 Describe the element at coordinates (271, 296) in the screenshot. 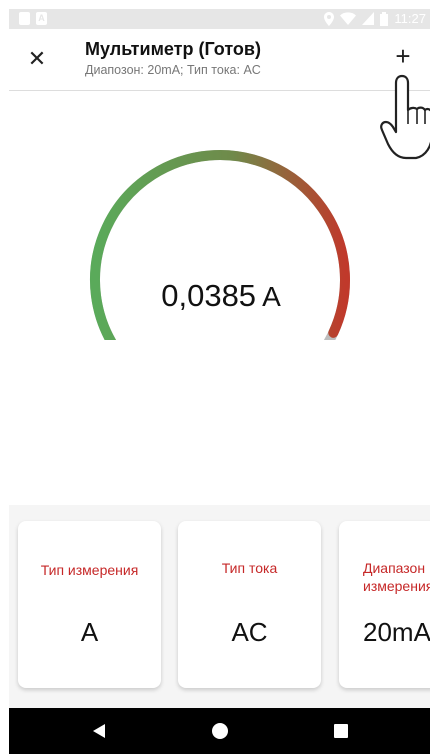

I see `measurement-unit: A` at that location.